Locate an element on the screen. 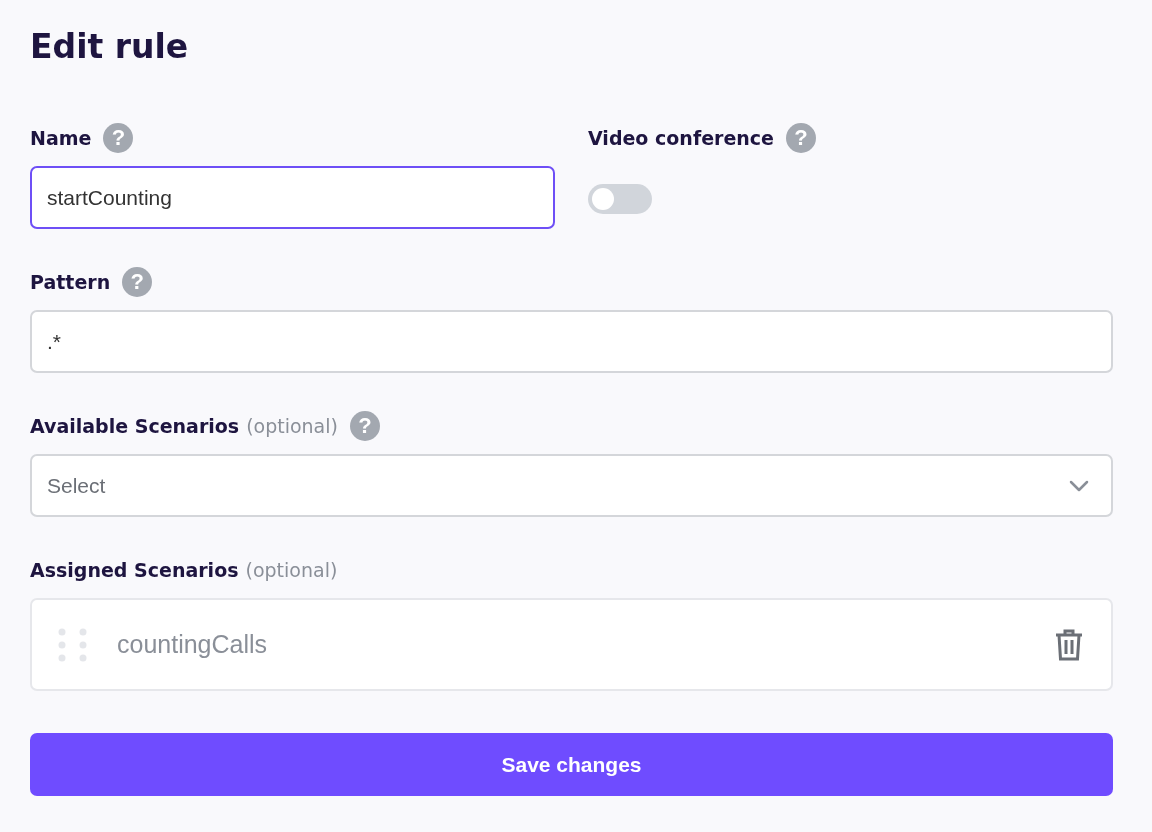 This screenshot has height=832, width=1152. page-title: Edit rule is located at coordinates (110, 47).